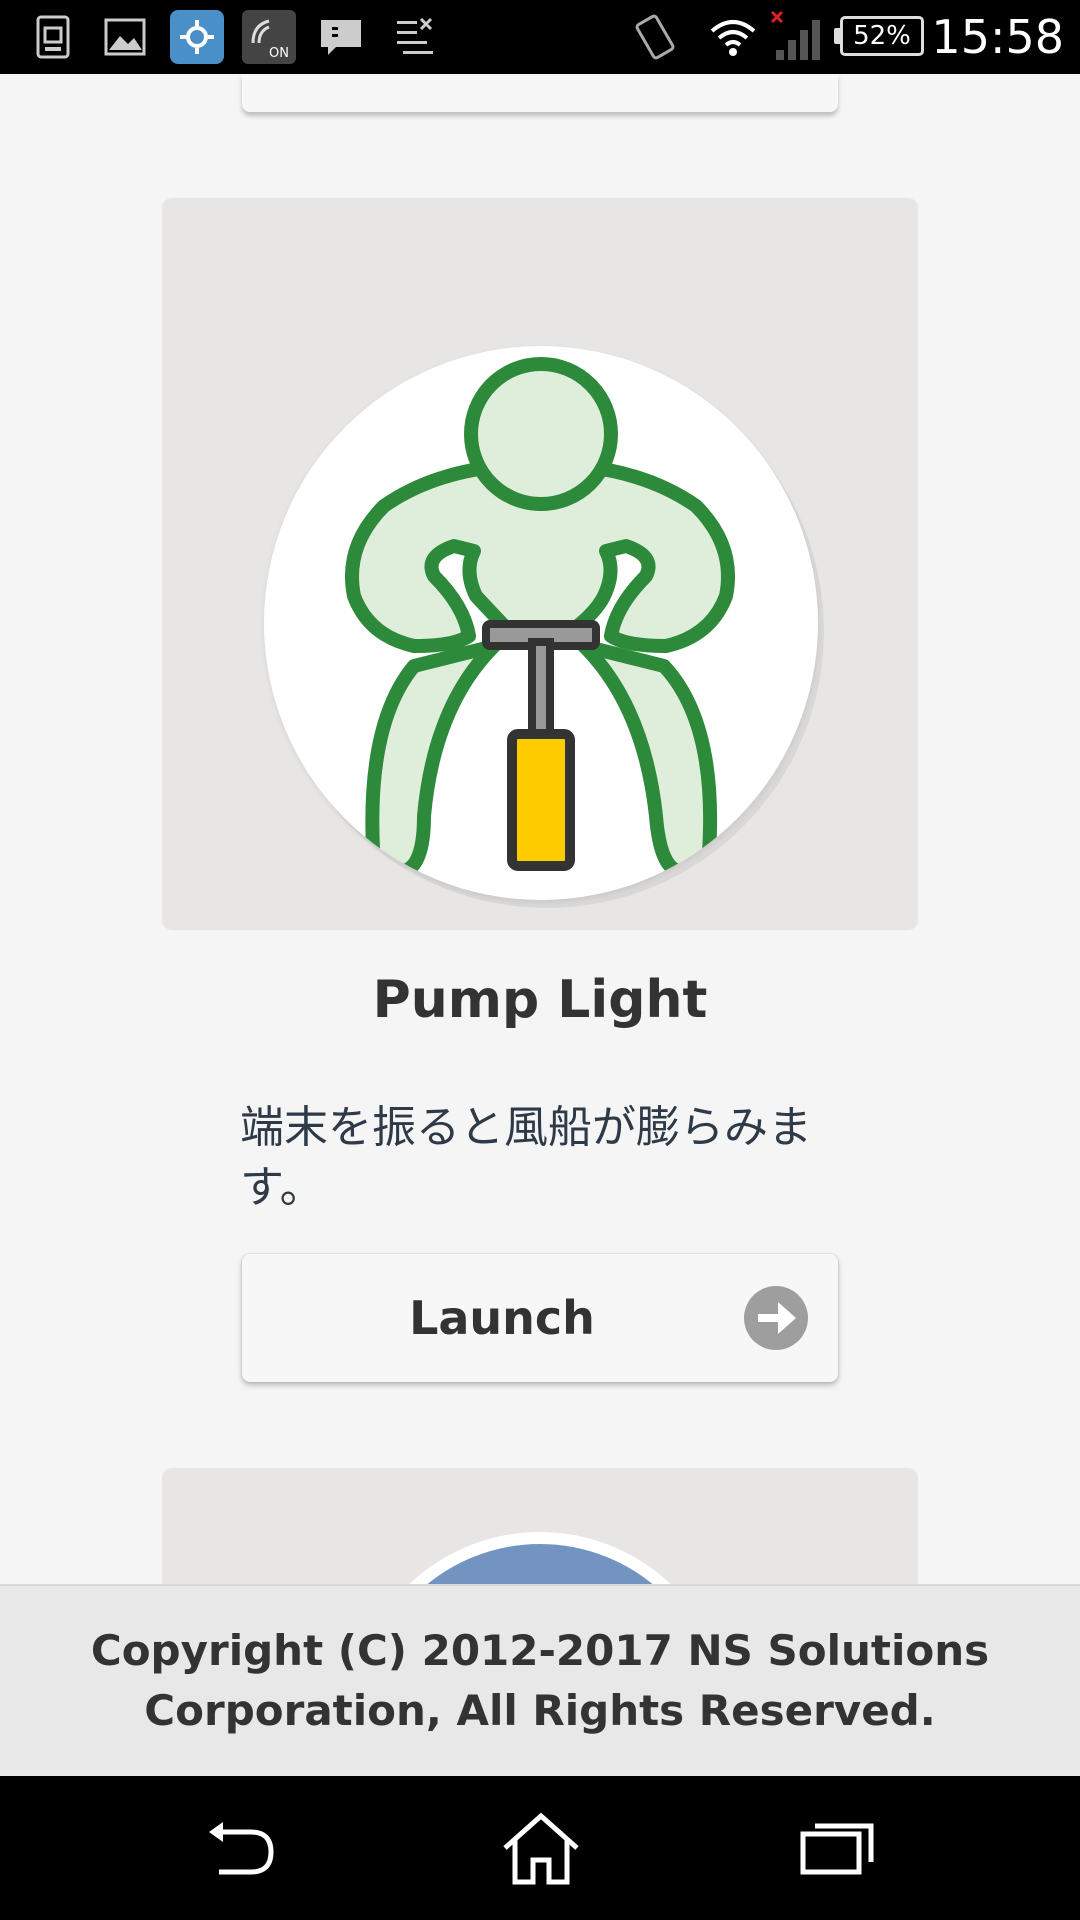  What do you see at coordinates (776, 1318) in the screenshot?
I see `arrow-right-icon` at bounding box center [776, 1318].